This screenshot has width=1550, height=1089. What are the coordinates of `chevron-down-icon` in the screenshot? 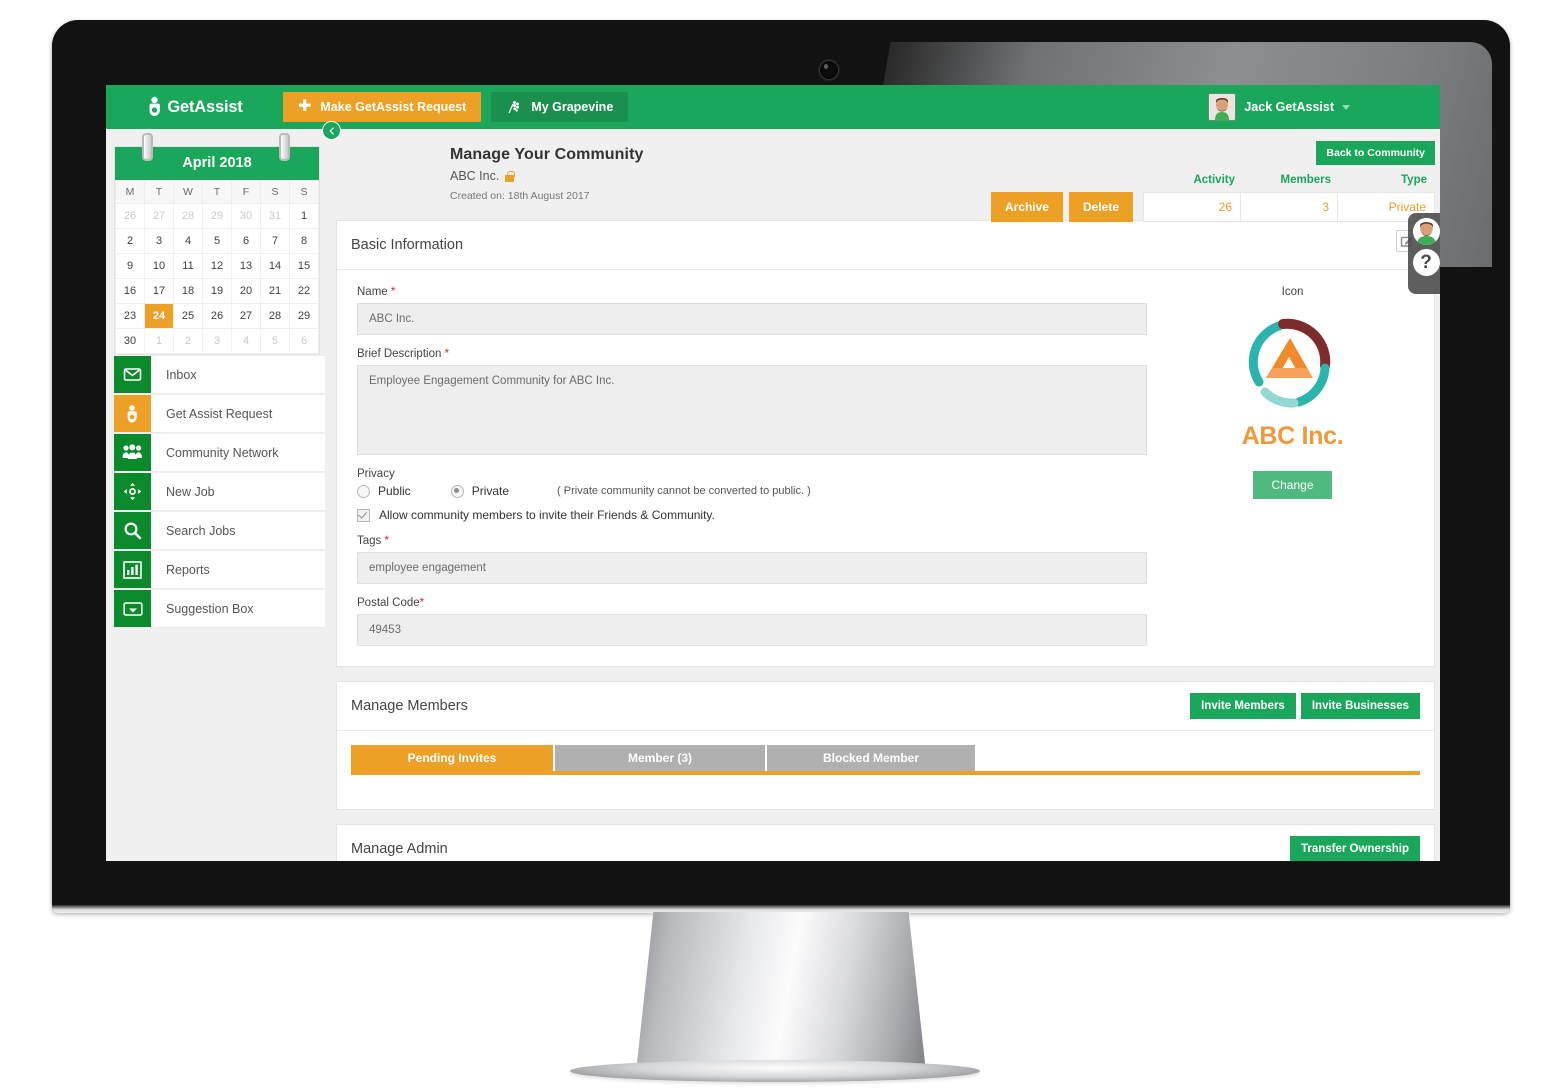 It's located at (1346, 107).